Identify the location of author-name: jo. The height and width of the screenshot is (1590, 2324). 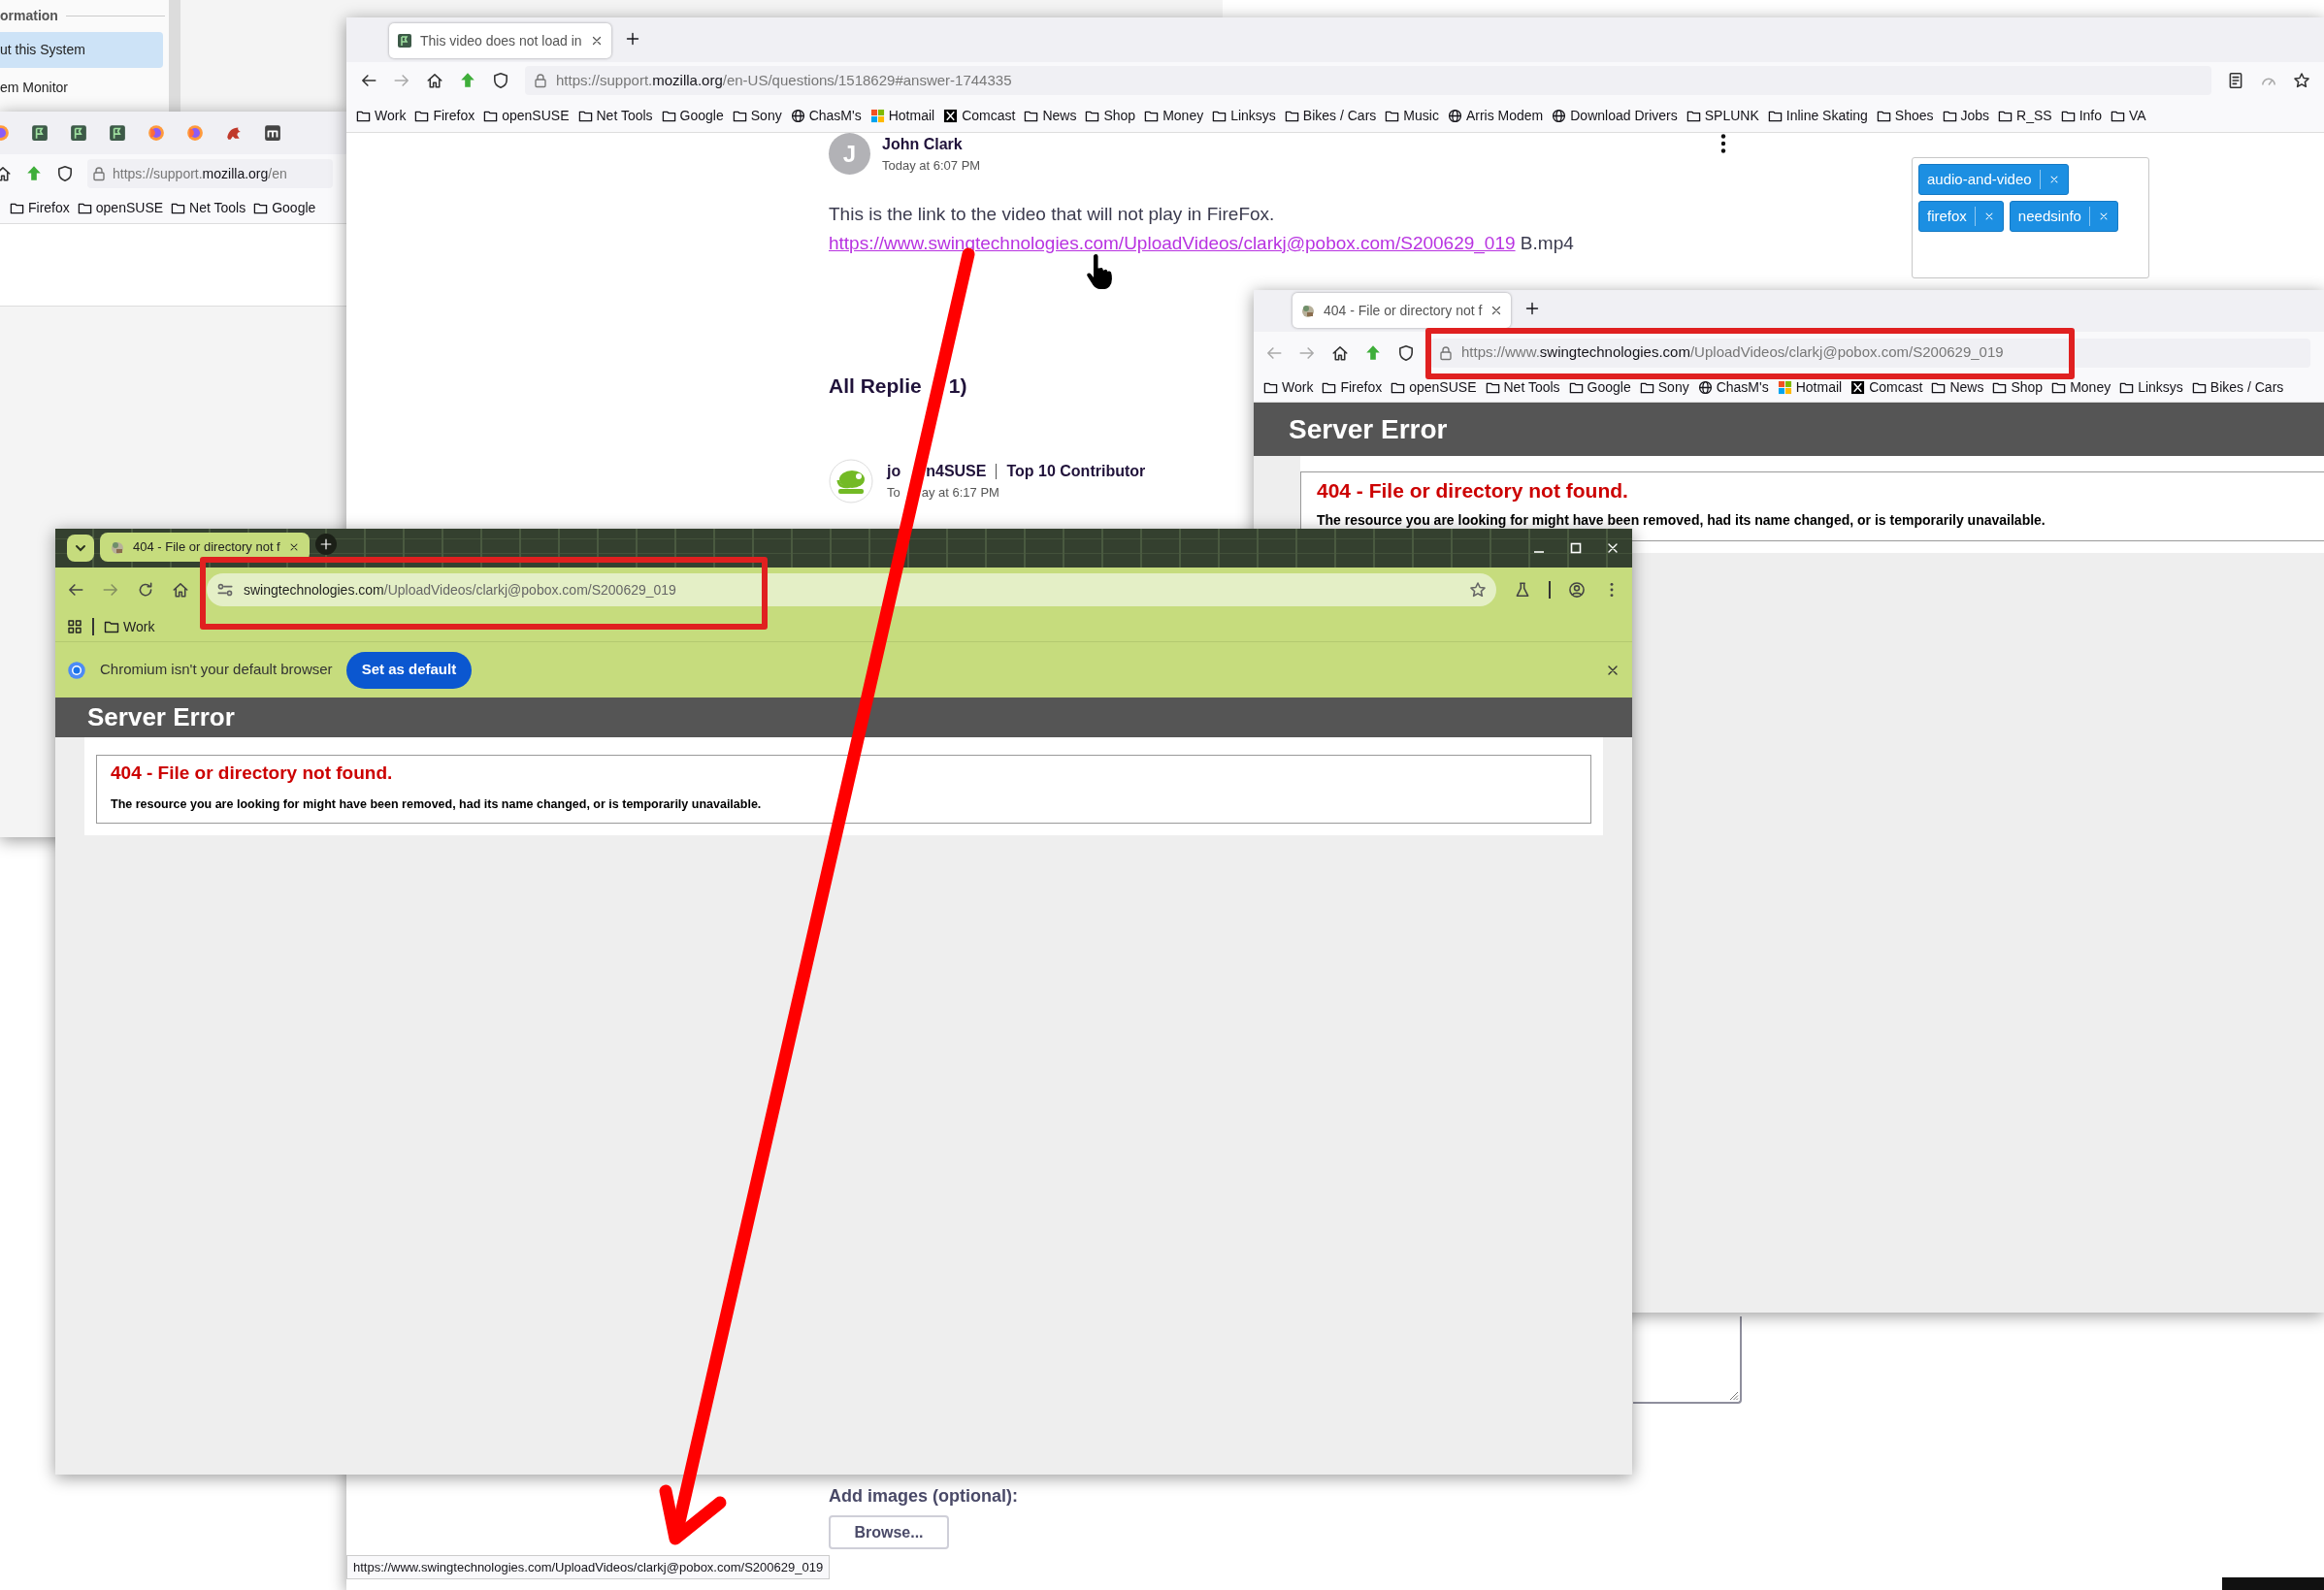
(894, 472).